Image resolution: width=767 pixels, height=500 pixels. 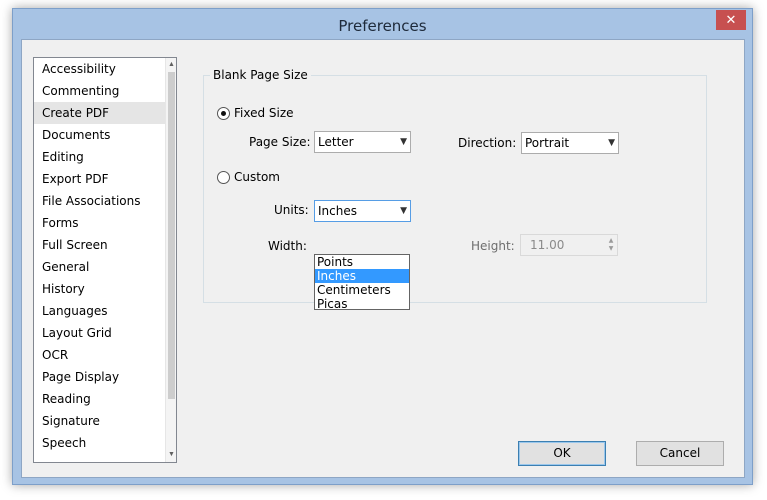 I want to click on units-option-centimeters: Centimeters, so click(x=362, y=290).